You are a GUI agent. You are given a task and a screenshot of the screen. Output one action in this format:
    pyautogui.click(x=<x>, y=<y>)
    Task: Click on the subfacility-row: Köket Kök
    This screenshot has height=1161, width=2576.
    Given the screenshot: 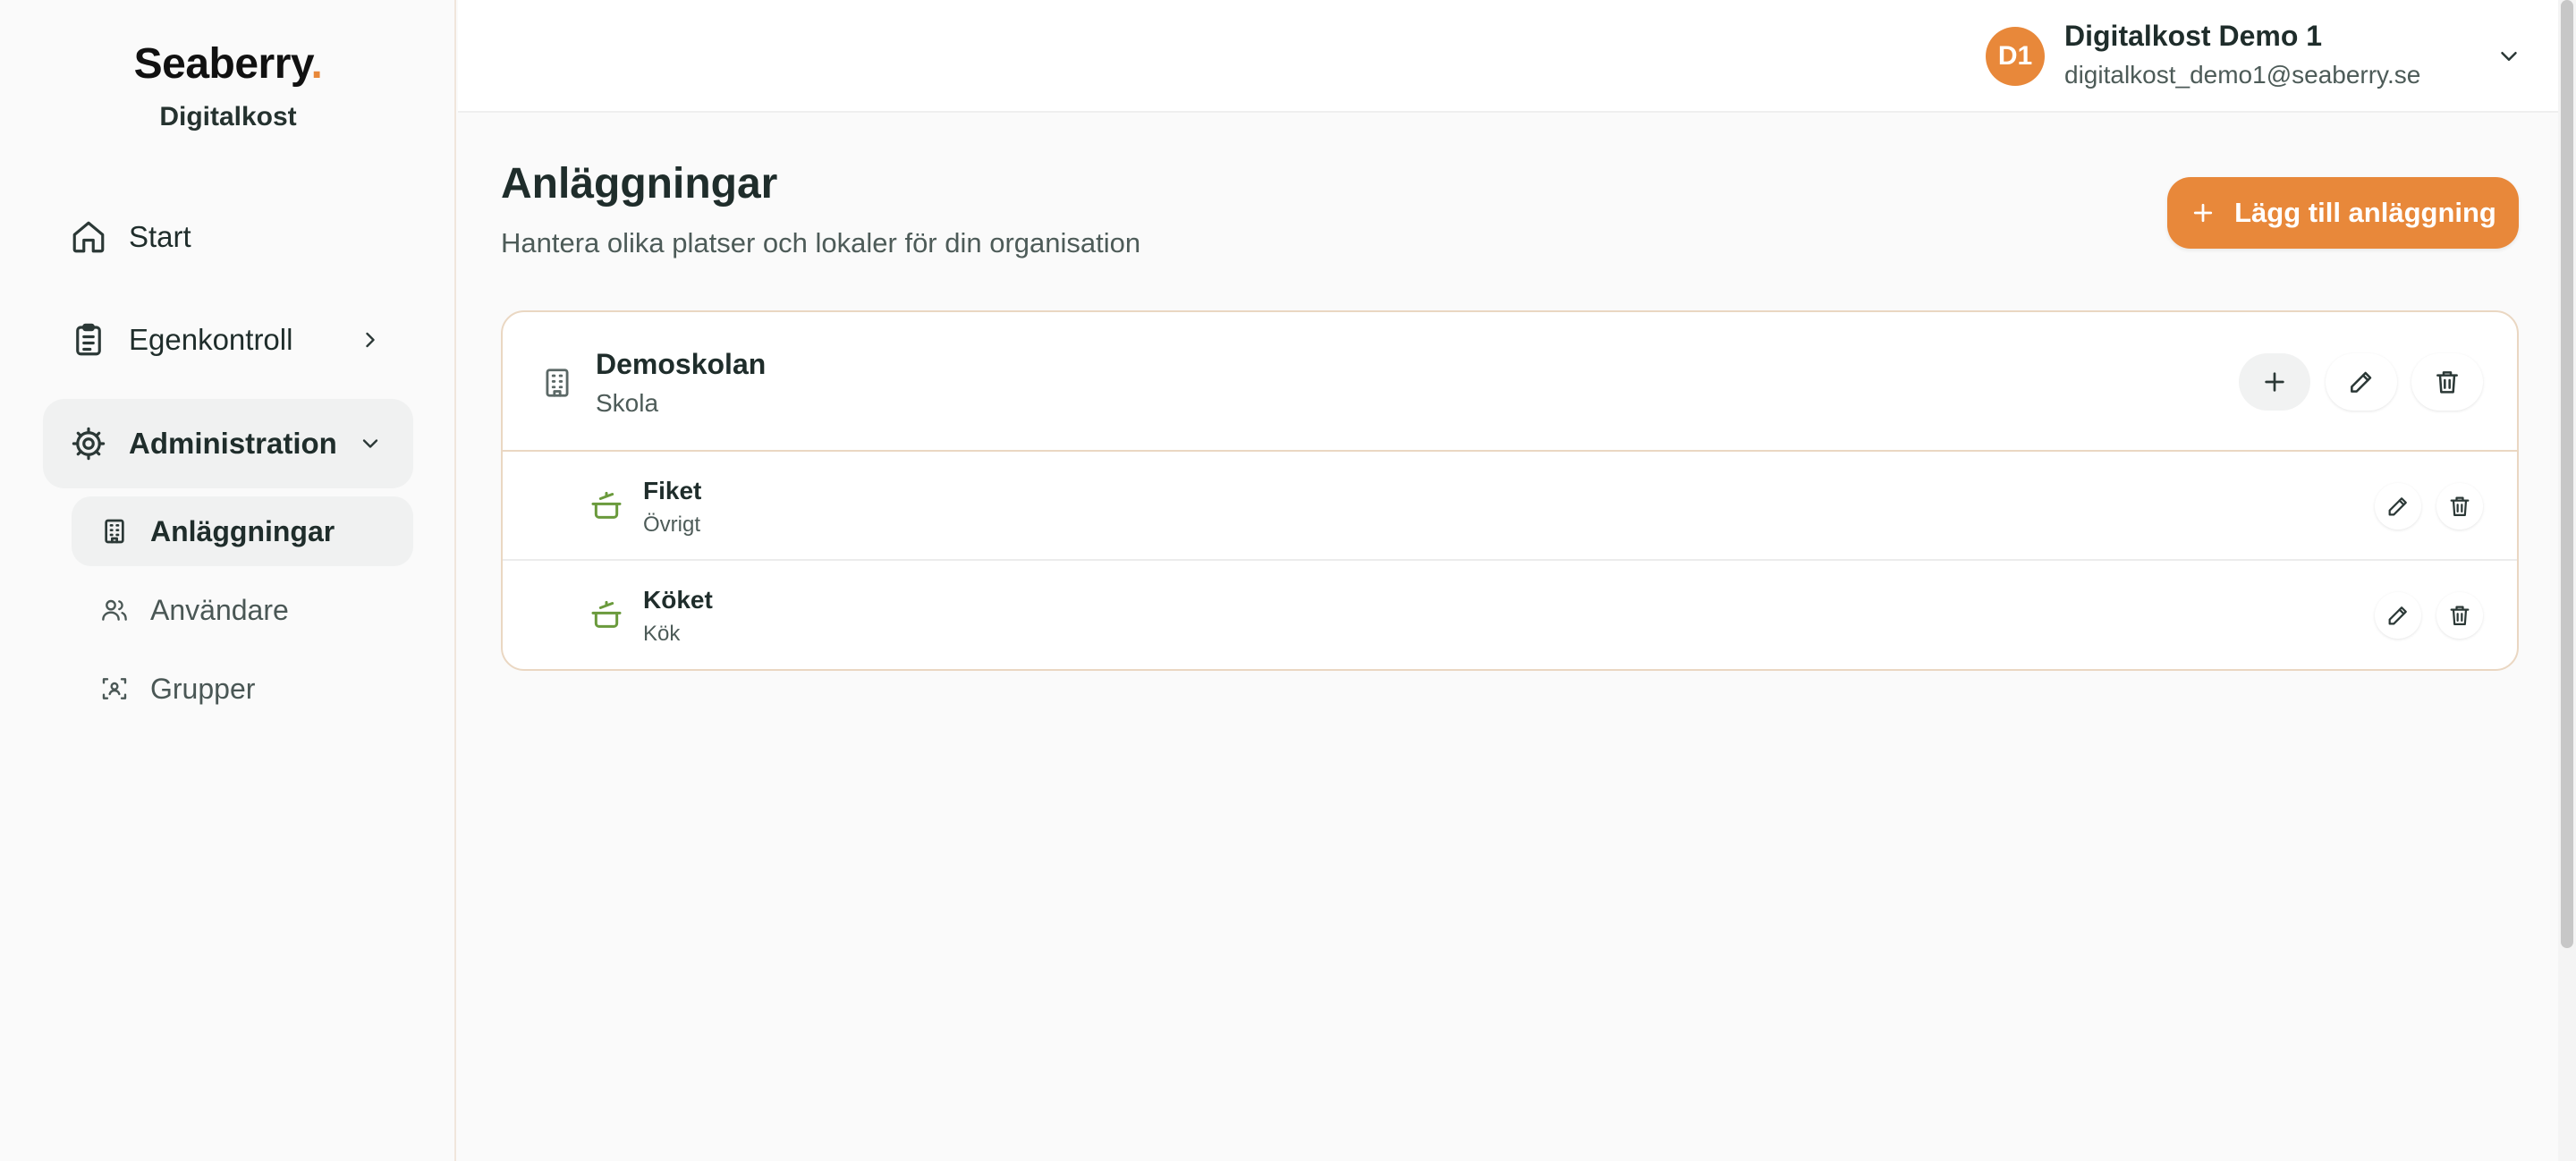 What is the action you would take?
    pyautogui.click(x=1510, y=615)
    